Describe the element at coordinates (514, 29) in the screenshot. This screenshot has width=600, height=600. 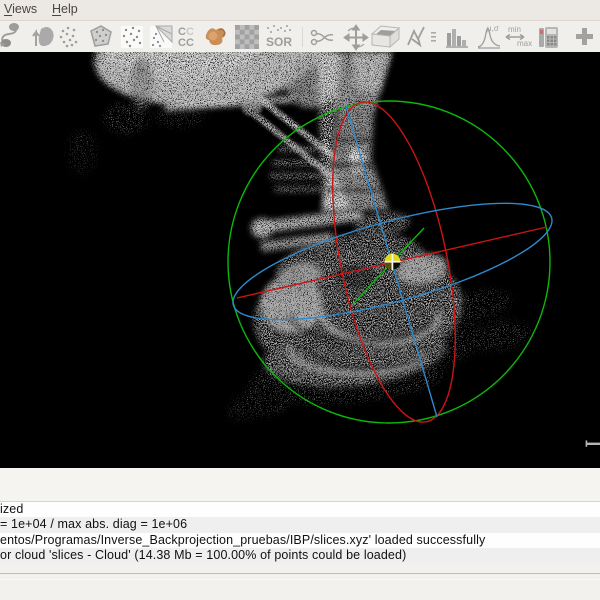
I see `svg-text: min` at that location.